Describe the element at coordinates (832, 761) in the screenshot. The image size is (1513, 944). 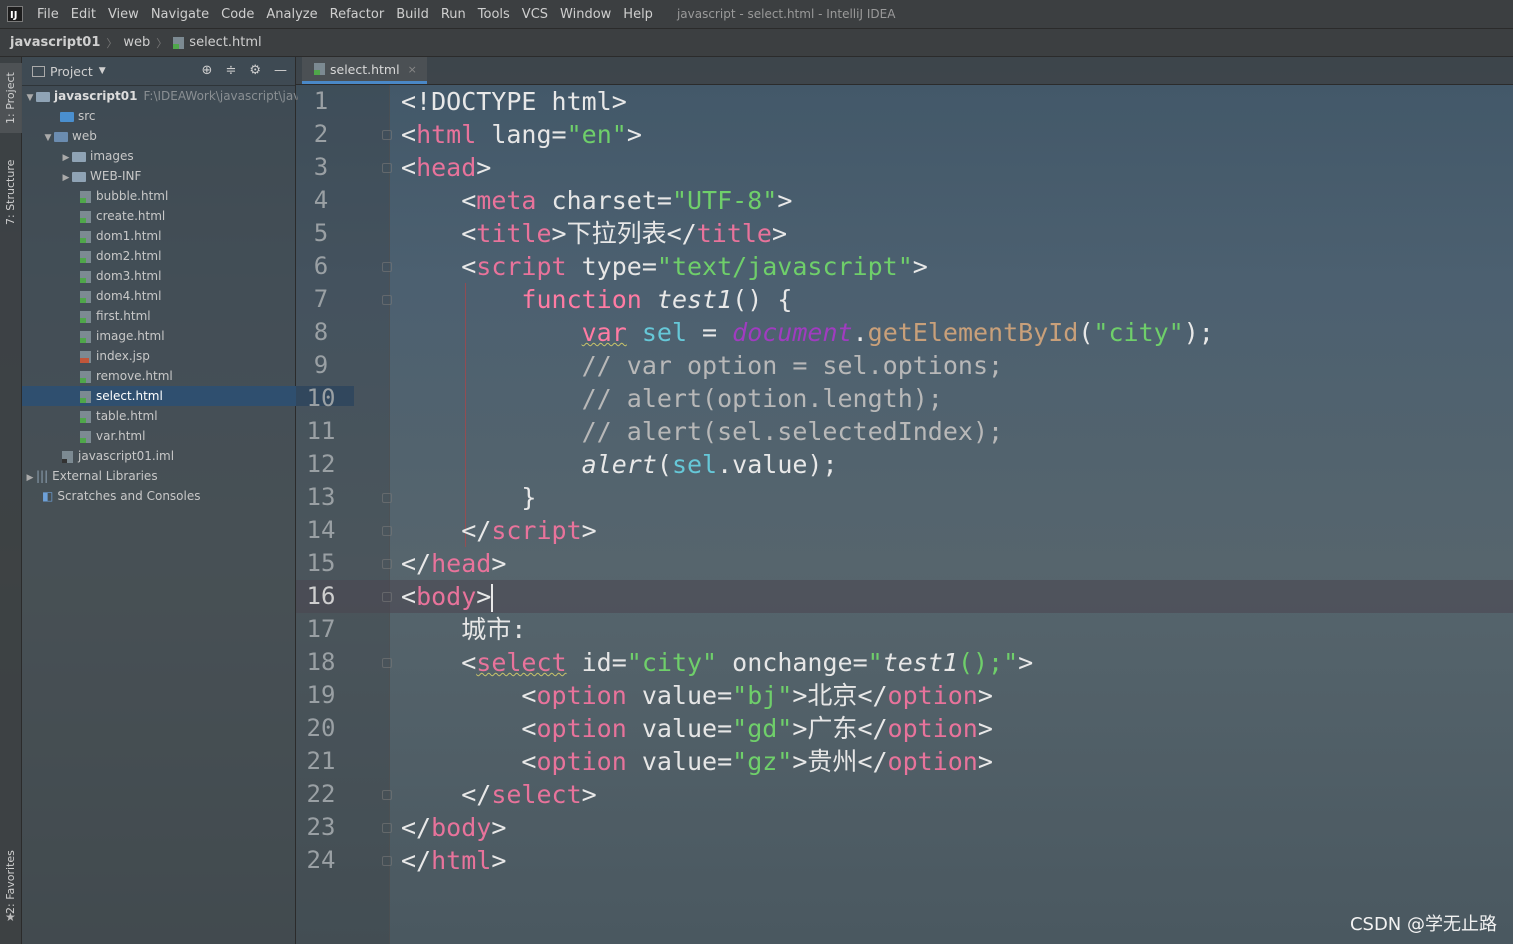
I see `code-token: 贵州` at that location.